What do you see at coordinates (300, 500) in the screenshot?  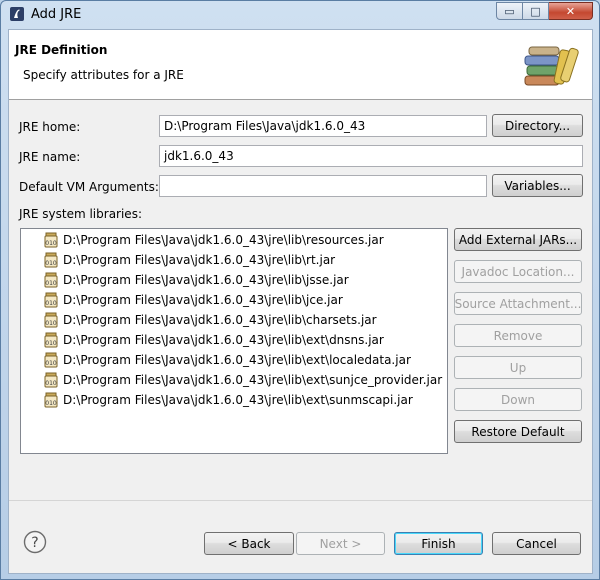 I see `footer-divider` at bounding box center [300, 500].